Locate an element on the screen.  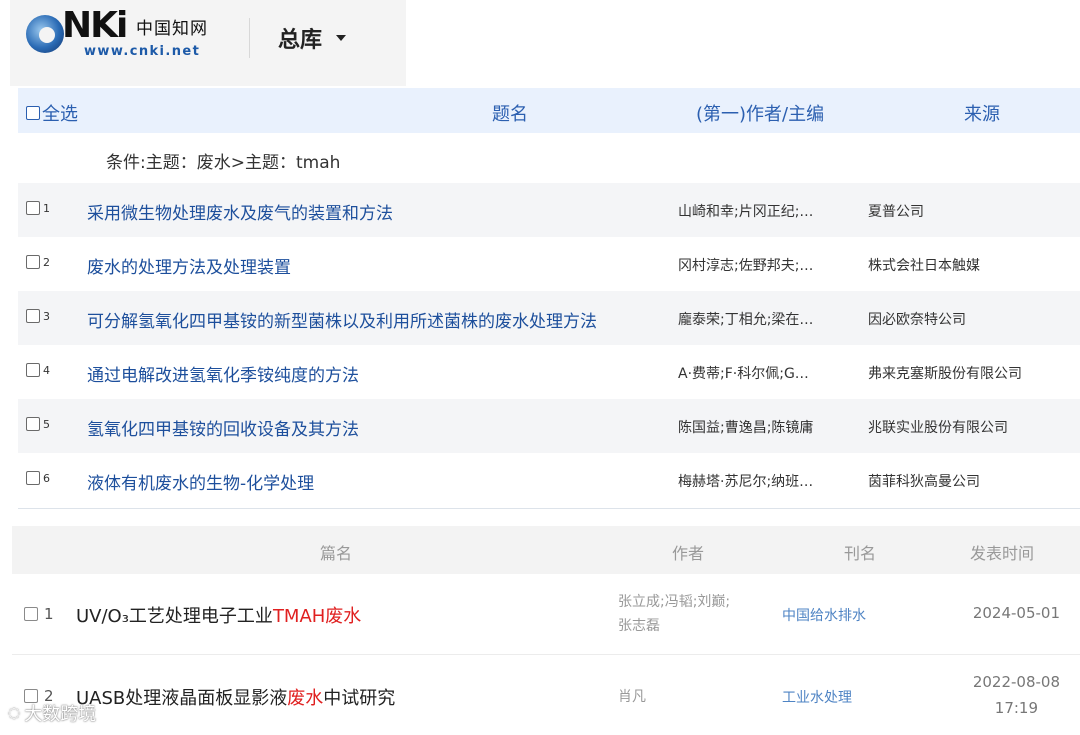
author-line: 张立成;冯韬;刘巅; is located at coordinates (674, 602).